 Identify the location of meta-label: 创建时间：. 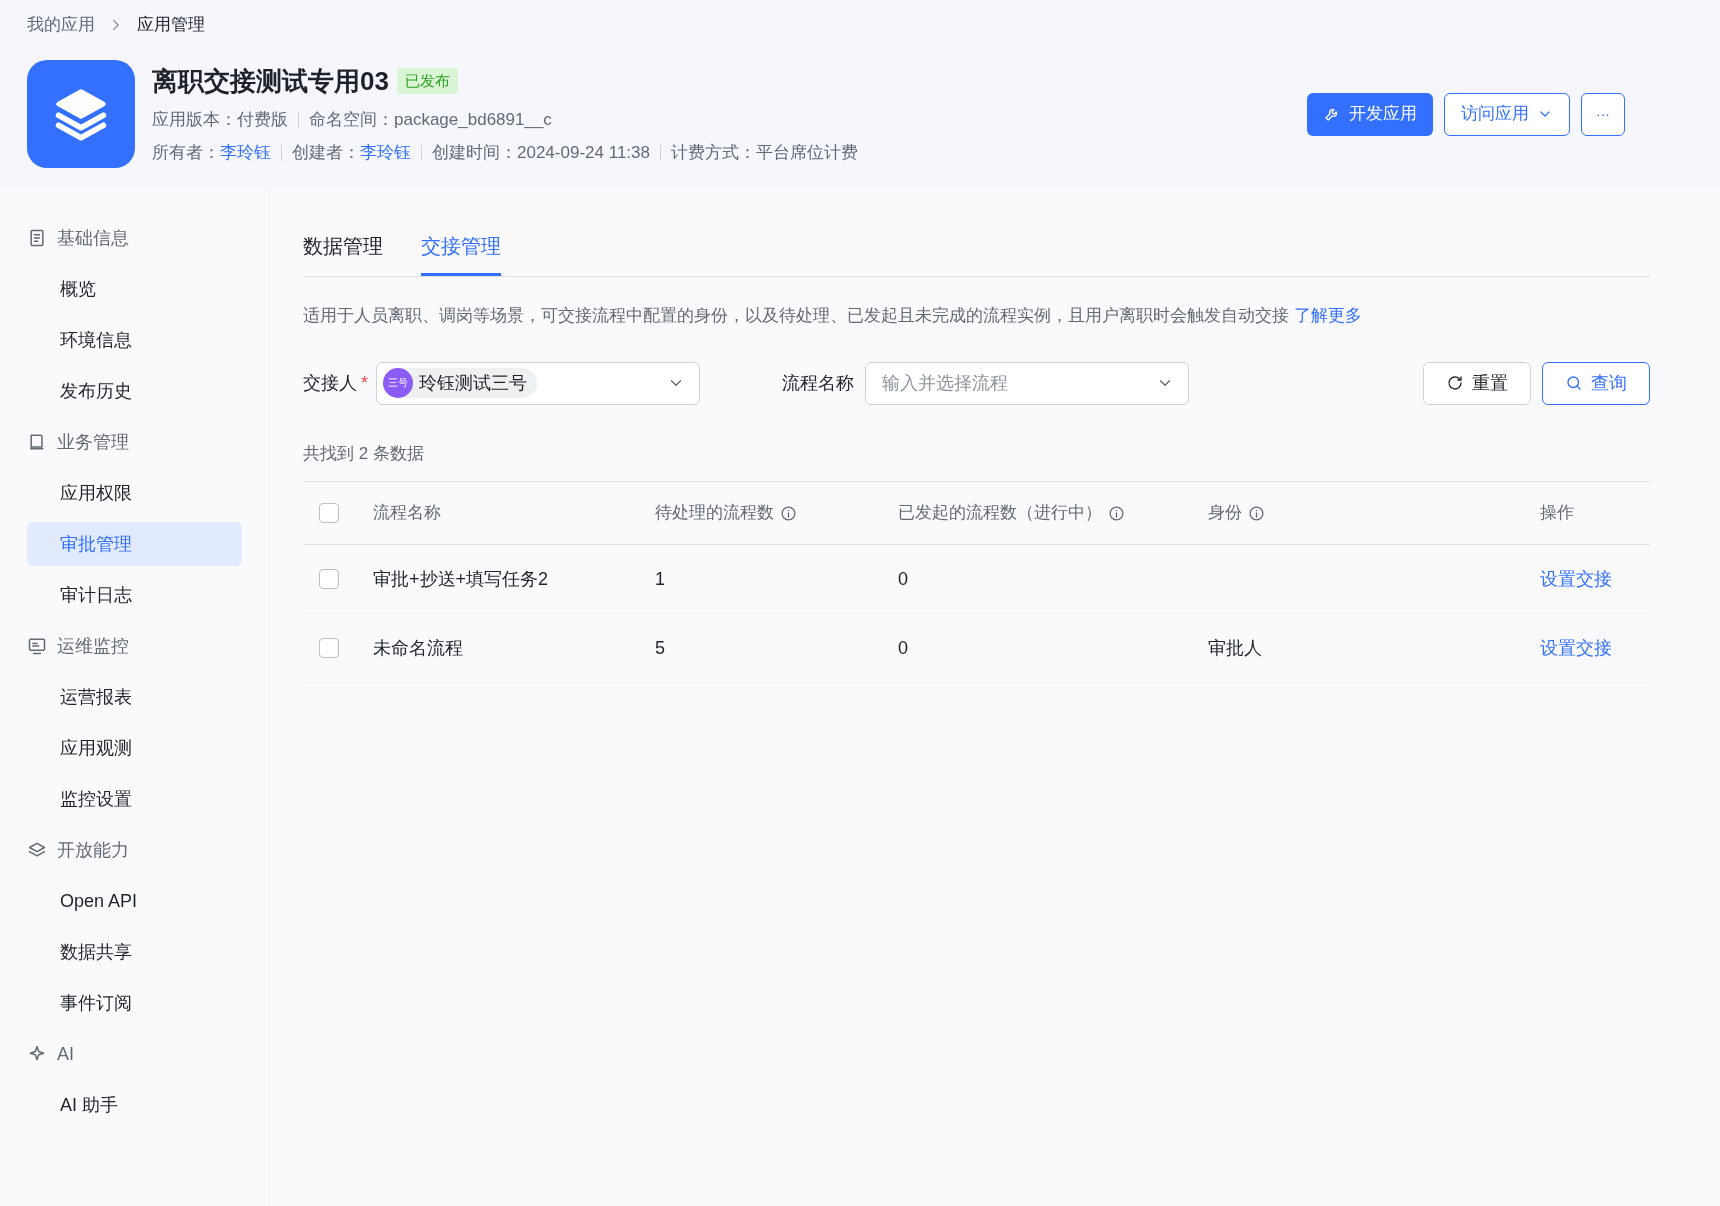
(474, 153).